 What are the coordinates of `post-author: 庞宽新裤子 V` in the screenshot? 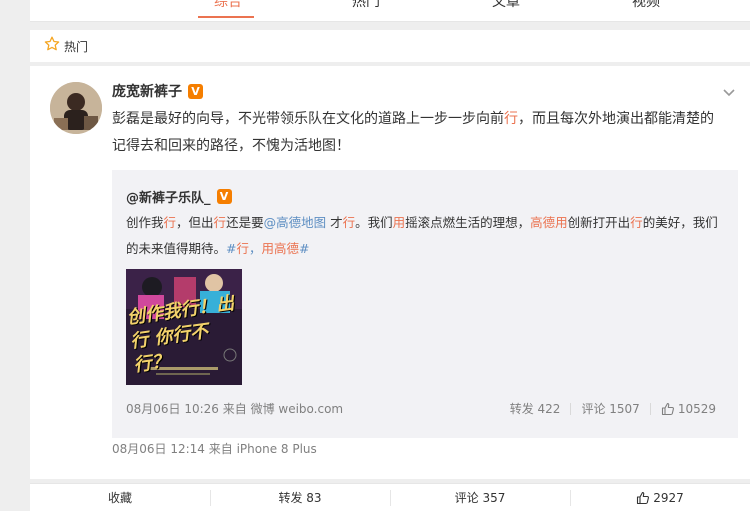 It's located at (157, 91).